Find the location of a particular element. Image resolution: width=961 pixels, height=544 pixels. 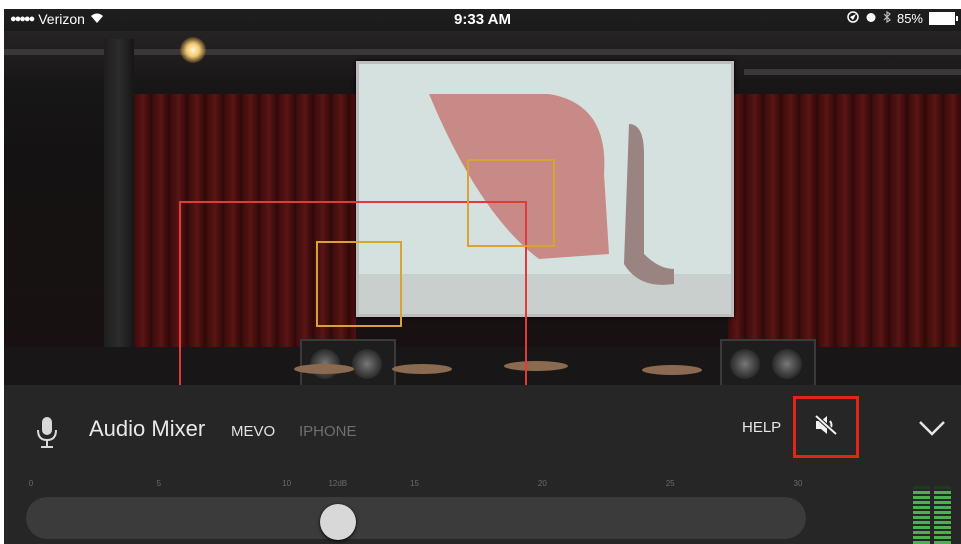

status-right: 85% is located at coordinates (902, 18).